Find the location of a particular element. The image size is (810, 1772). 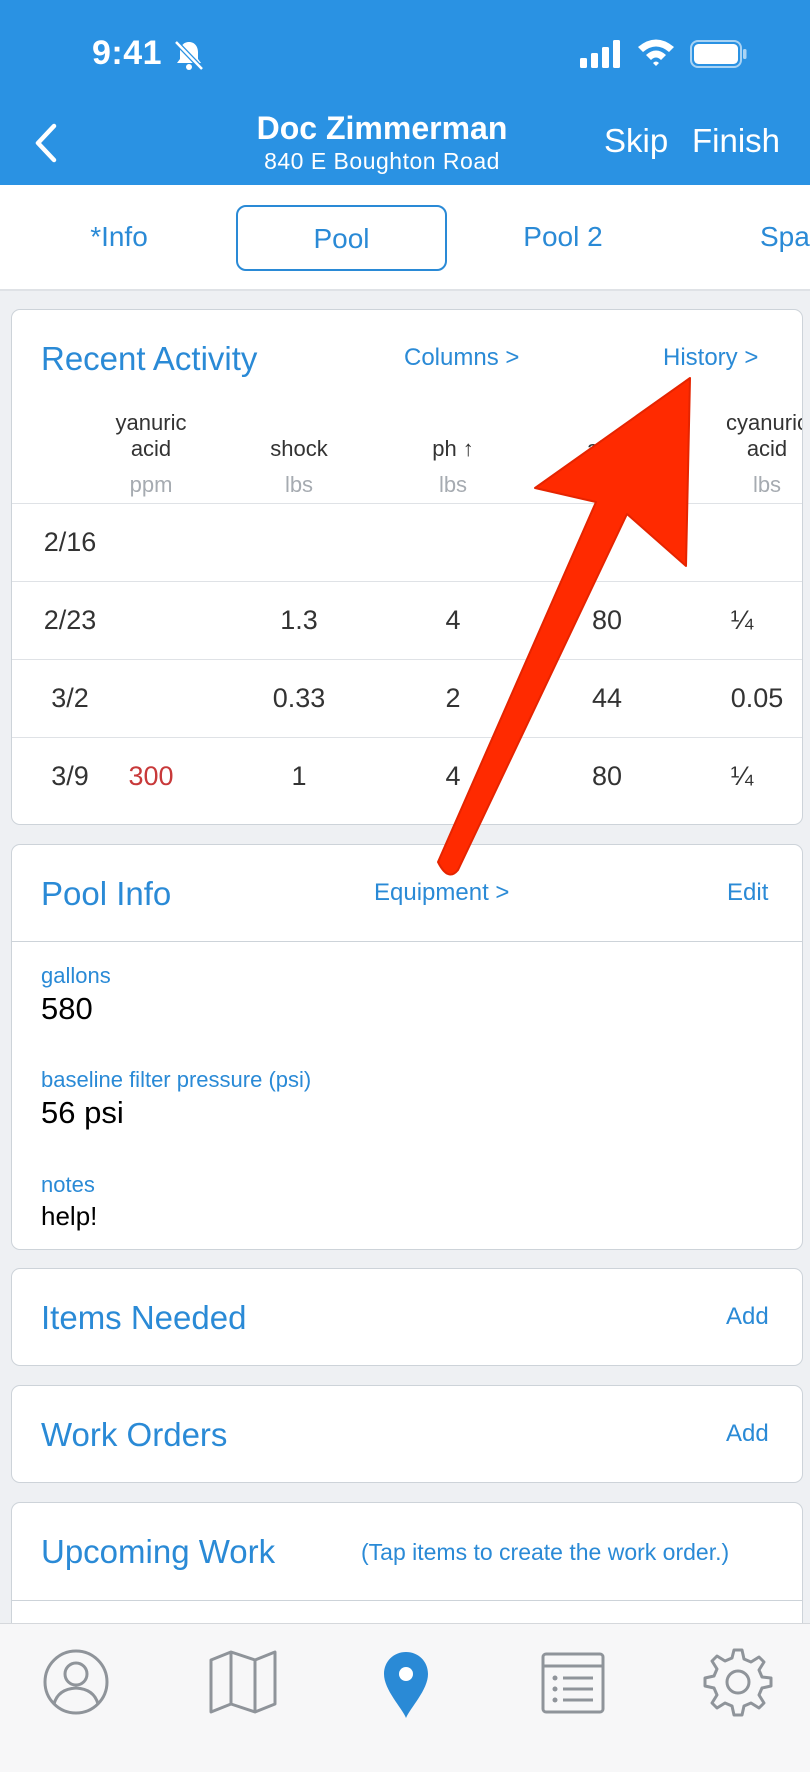

activity-row: 3/2 0.33 2 44 0.05 is located at coordinates (407, 698).